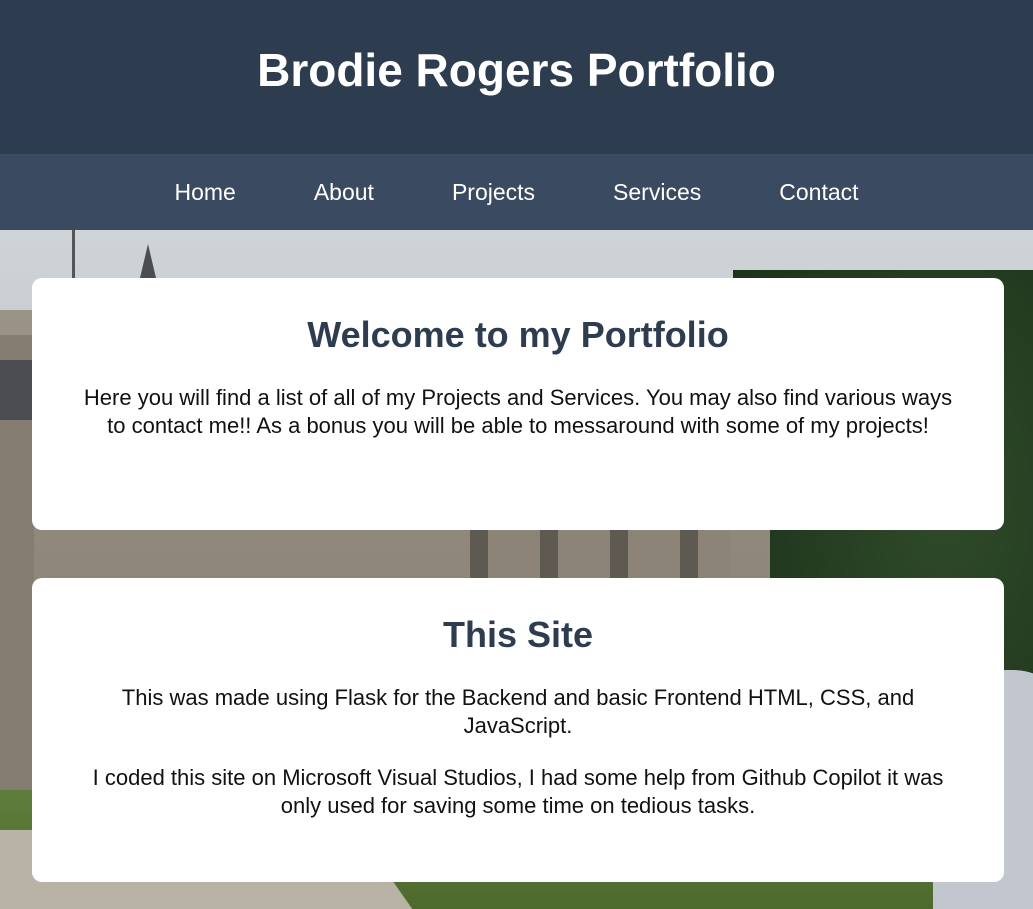 The image size is (1033, 909). Describe the element at coordinates (818, 192) in the screenshot. I see `nav-link-contact: Contact` at that location.